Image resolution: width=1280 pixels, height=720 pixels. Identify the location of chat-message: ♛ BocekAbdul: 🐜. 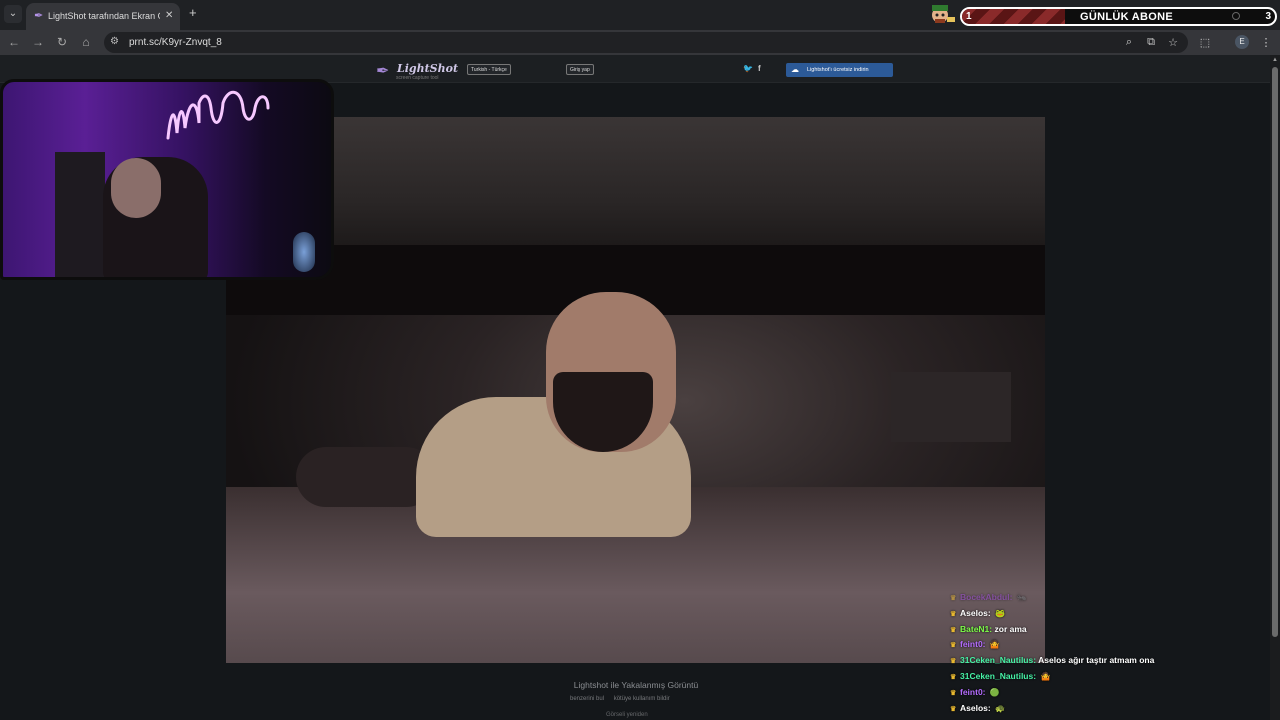
(1110, 600).